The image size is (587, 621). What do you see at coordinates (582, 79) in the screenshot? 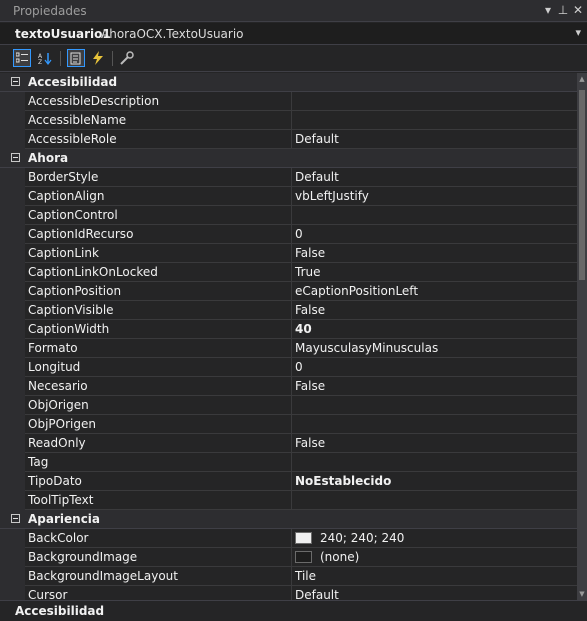
I see `scroll-up-icon: ▲` at bounding box center [582, 79].